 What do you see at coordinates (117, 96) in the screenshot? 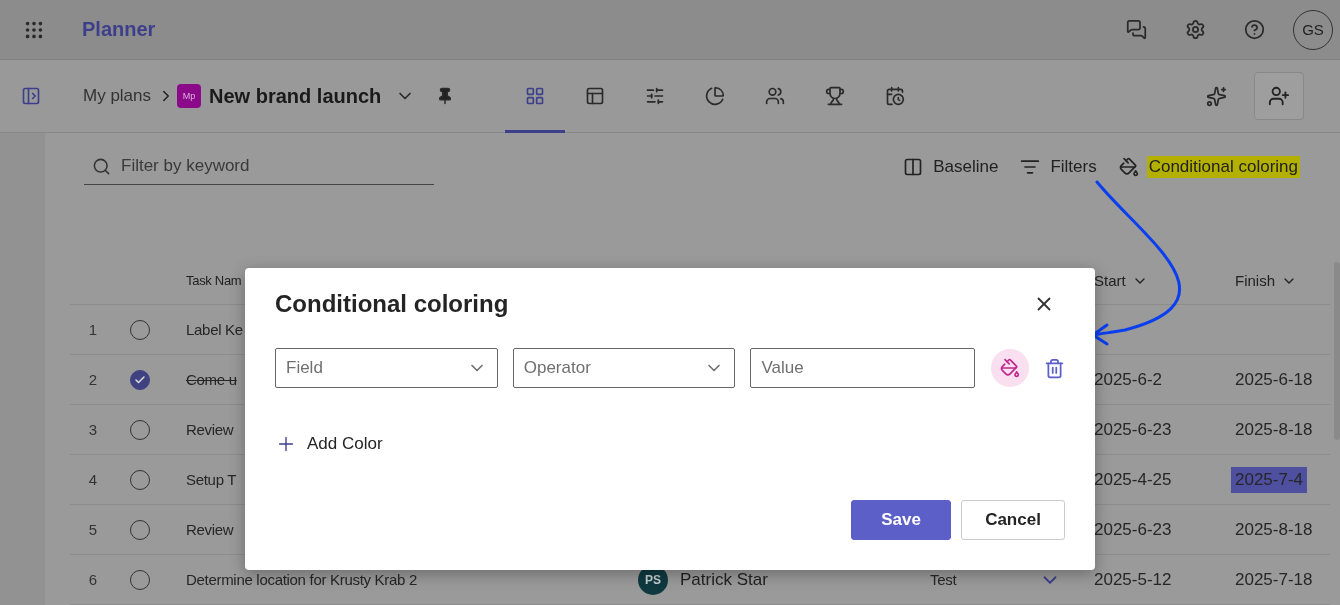
I see `breadcrumb-link: My plans` at bounding box center [117, 96].